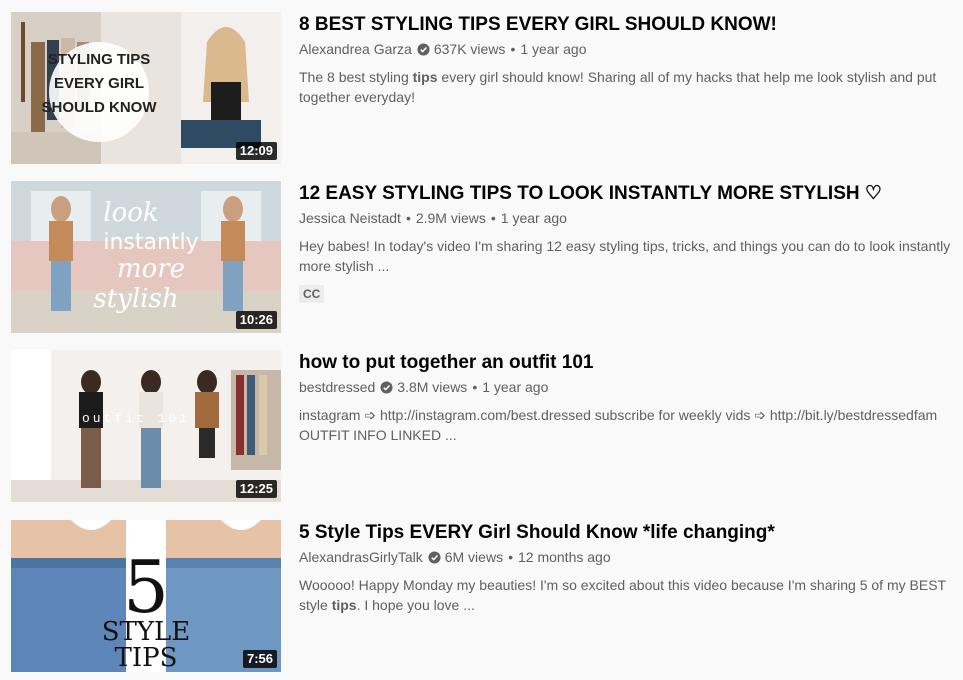 The width and height of the screenshot is (963, 680). I want to click on channel-name: Jessica Neistadt, so click(350, 218).